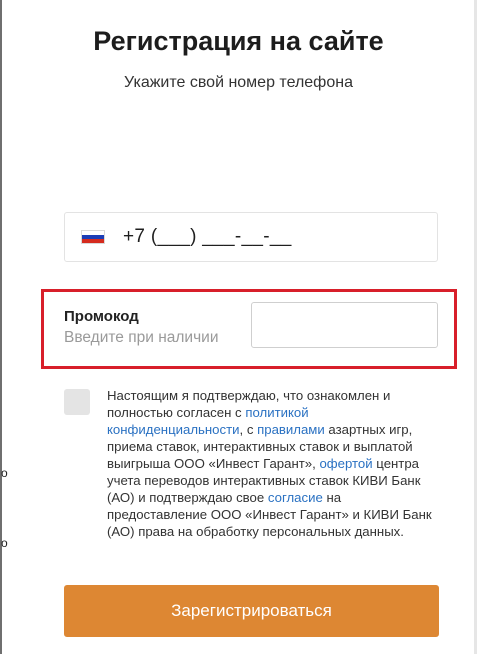 This screenshot has height=654, width=477. Describe the element at coordinates (251, 611) in the screenshot. I see `register-button: Зарегистрироваться` at that location.